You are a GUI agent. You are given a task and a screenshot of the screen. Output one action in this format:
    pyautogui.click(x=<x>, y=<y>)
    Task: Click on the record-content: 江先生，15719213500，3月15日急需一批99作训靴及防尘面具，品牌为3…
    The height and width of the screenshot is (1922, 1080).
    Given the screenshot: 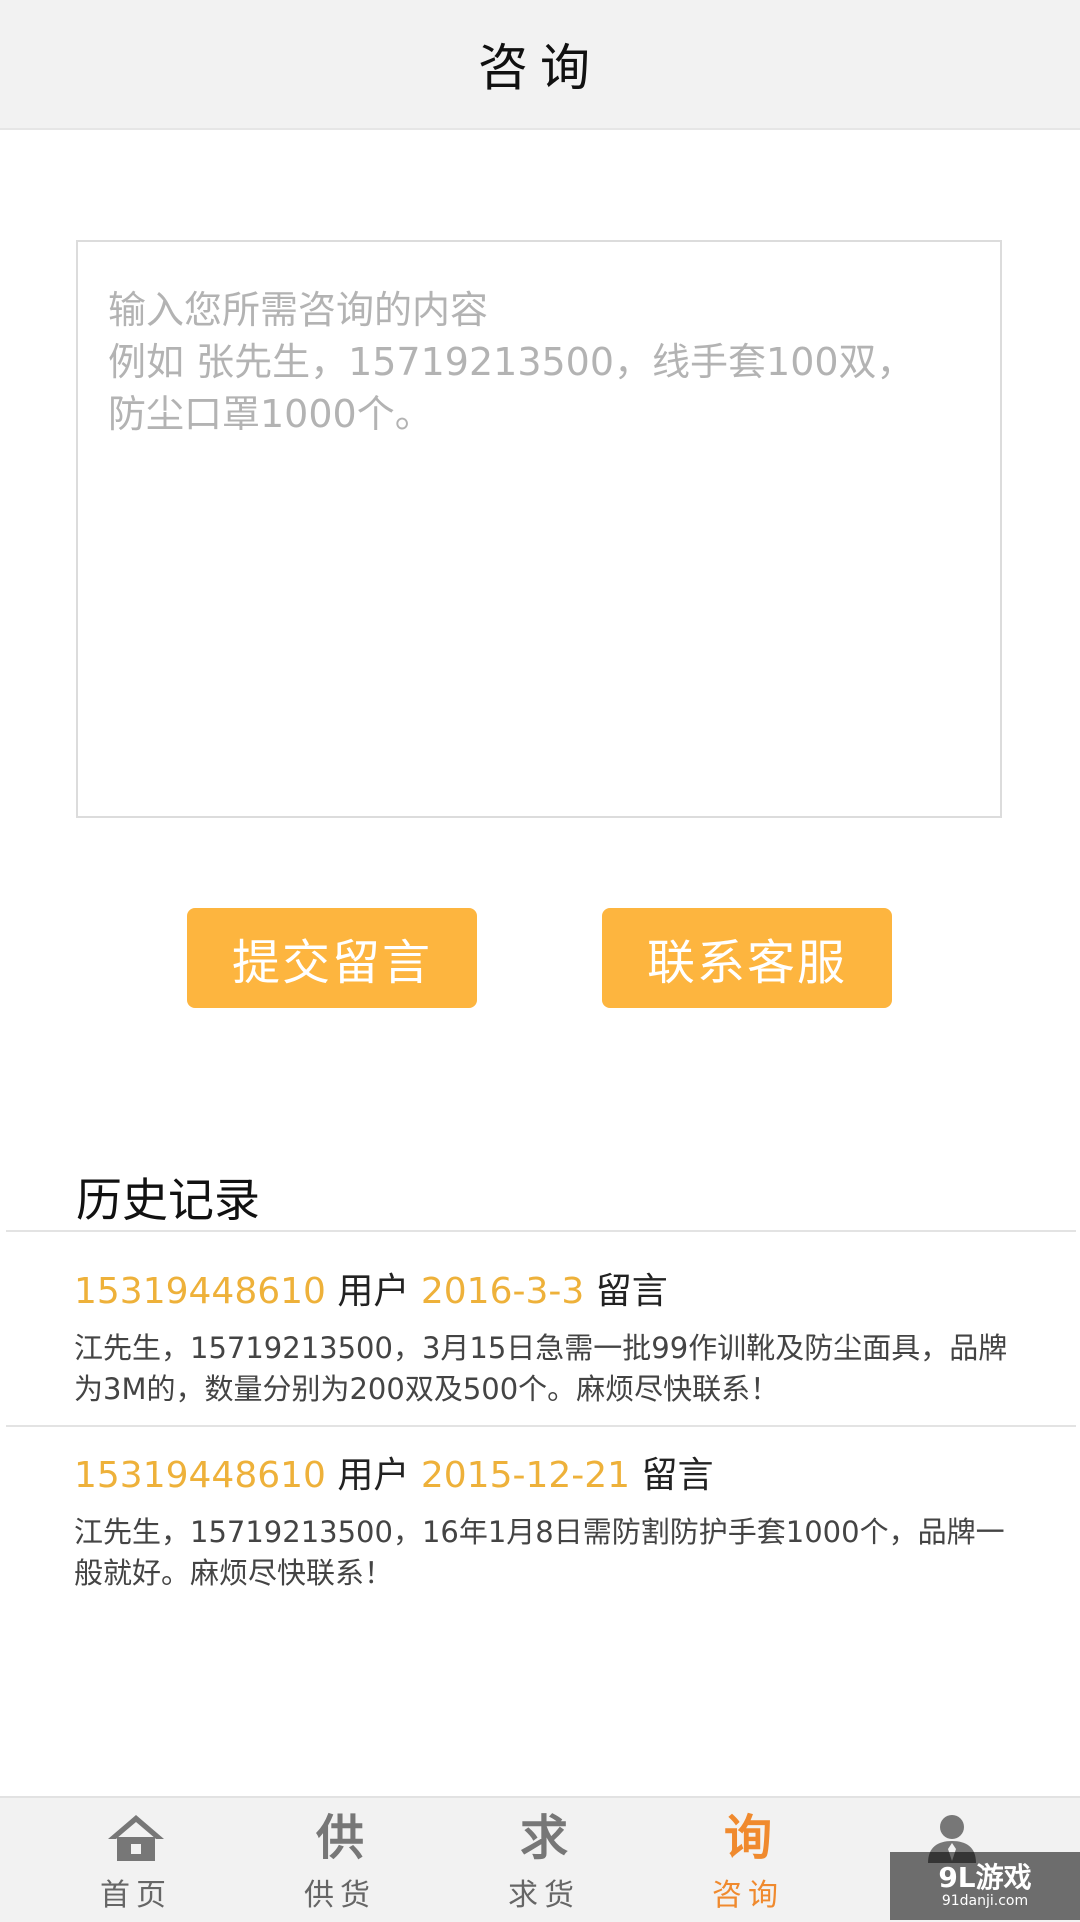 What is the action you would take?
    pyautogui.click(x=541, y=1368)
    